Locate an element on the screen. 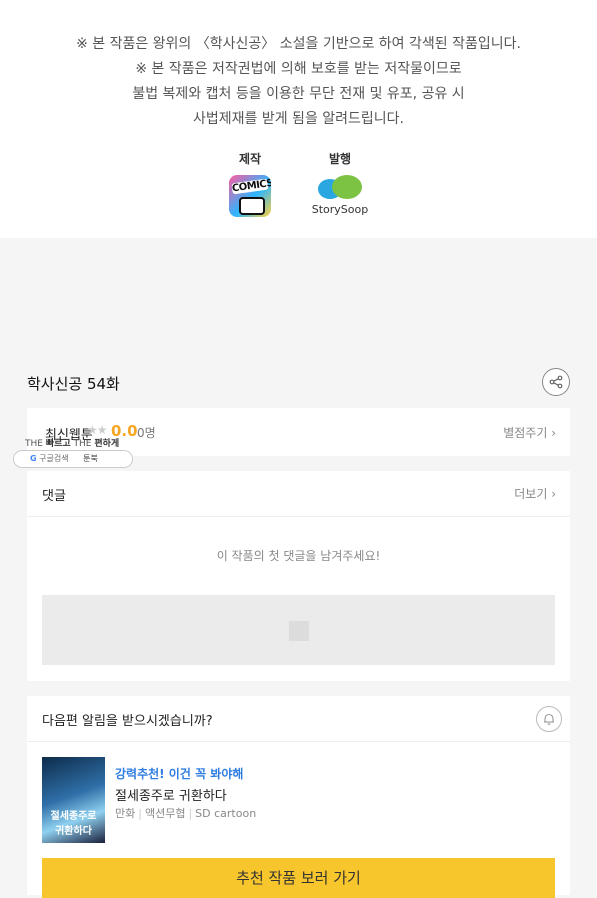 The image size is (597, 898). placeholder-image-icon is located at coordinates (299, 631).